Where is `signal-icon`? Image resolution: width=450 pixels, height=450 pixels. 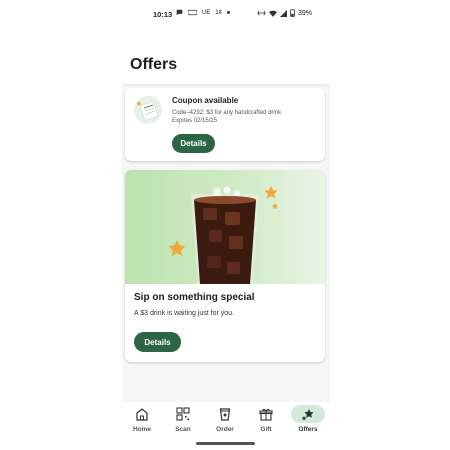 signal-icon is located at coordinates (283, 13).